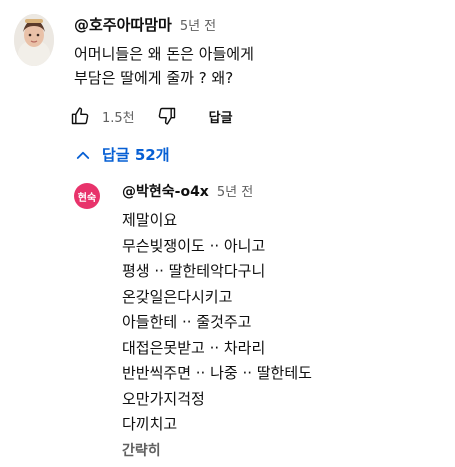  I want to click on like-button, so click(80, 116).